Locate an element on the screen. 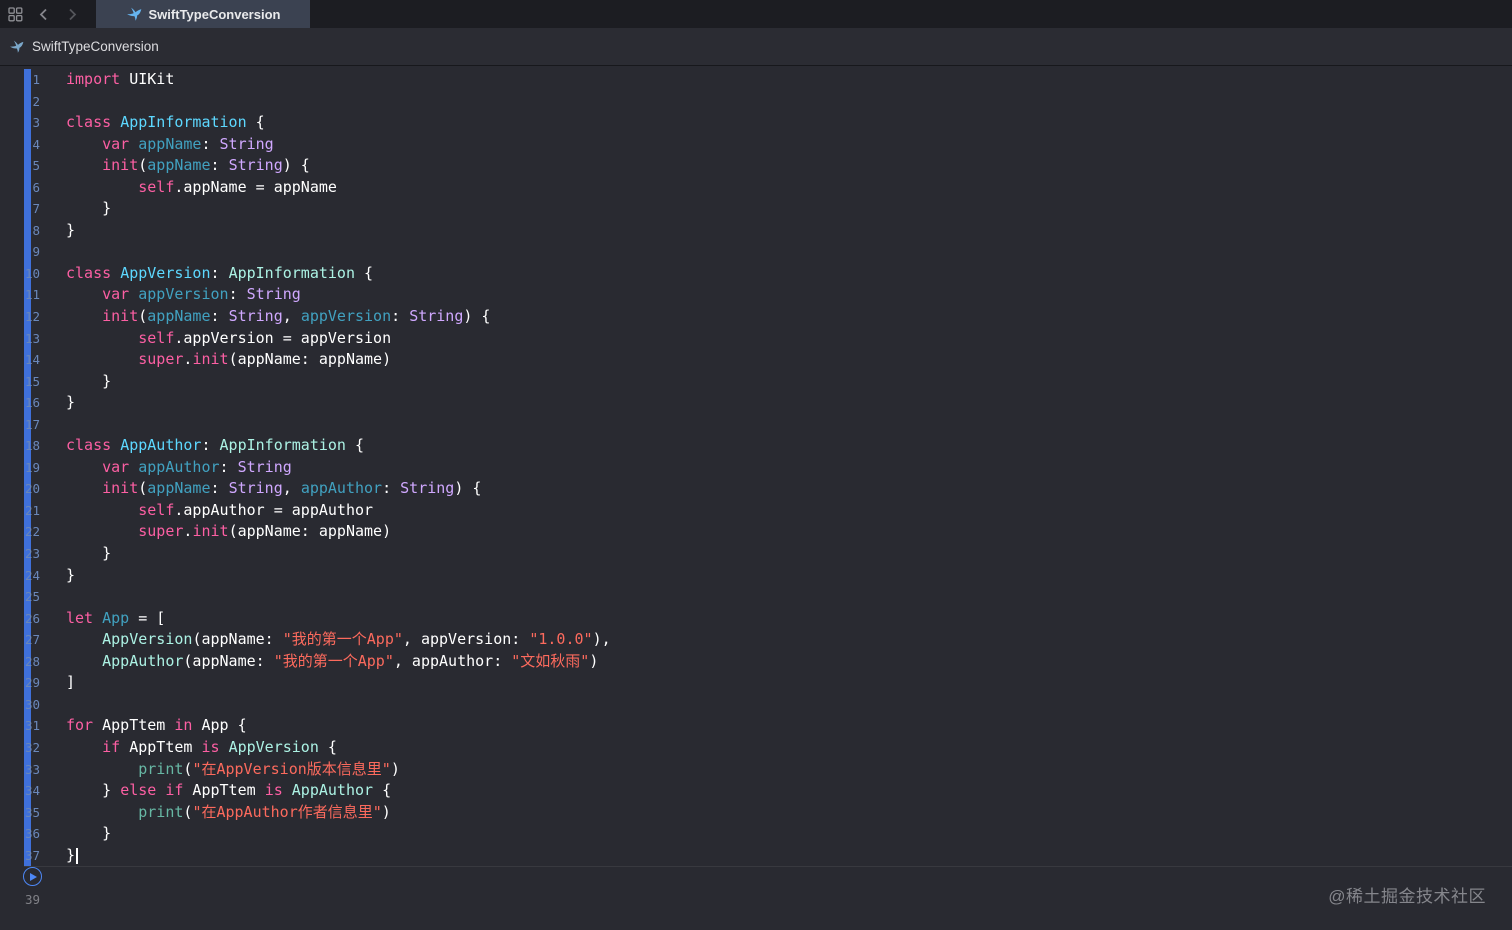 The image size is (1512, 930). line-number: 35 is located at coordinates (20, 813).